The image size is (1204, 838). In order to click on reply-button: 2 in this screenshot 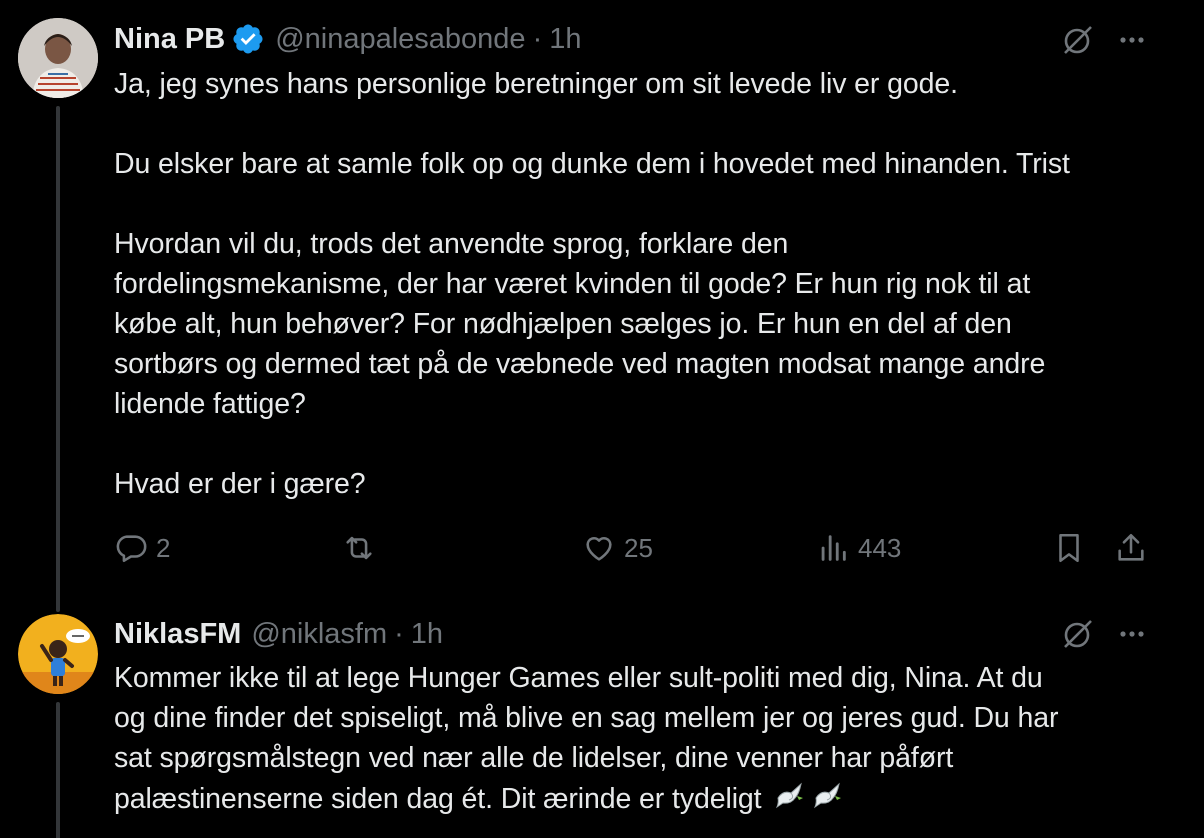, I will do `click(142, 548)`.